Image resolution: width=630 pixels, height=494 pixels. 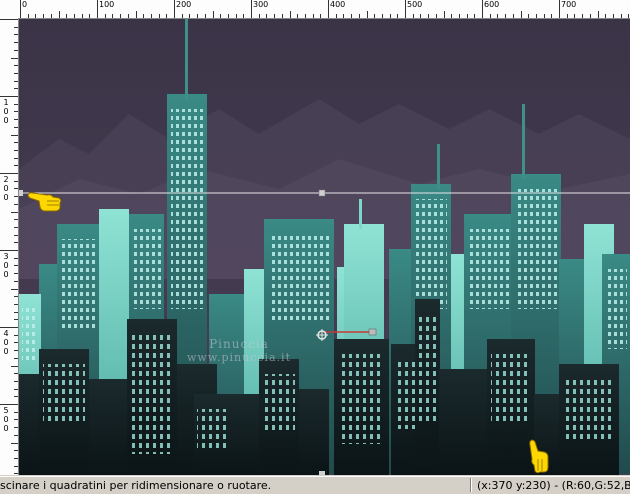 I want to click on pointing-hand-icon, so click(x=538, y=457).